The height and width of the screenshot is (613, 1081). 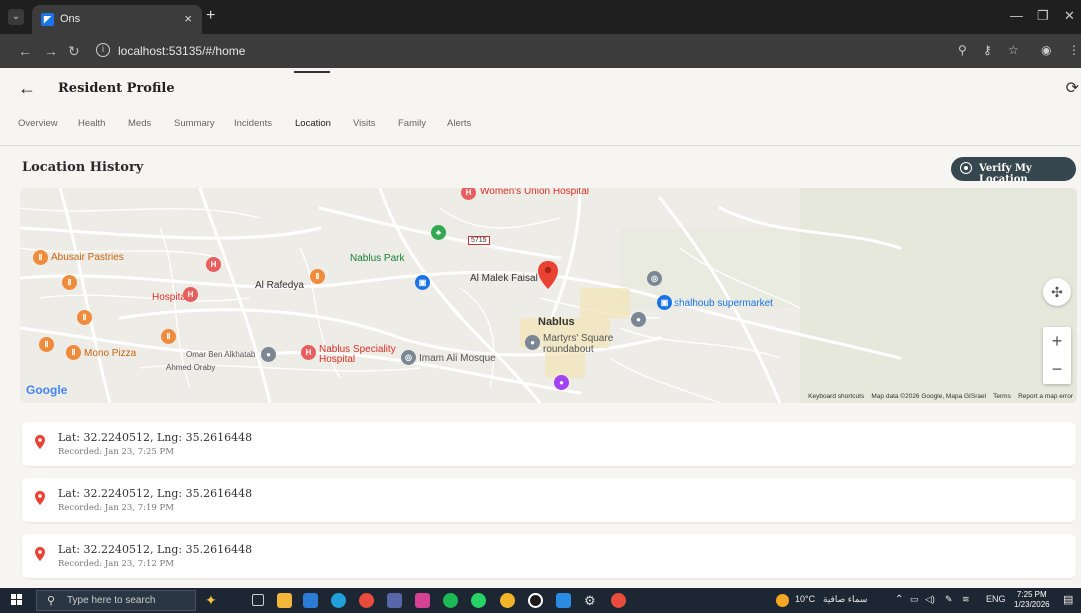 What do you see at coordinates (40, 554) in the screenshot?
I see `location-pin-icon` at bounding box center [40, 554].